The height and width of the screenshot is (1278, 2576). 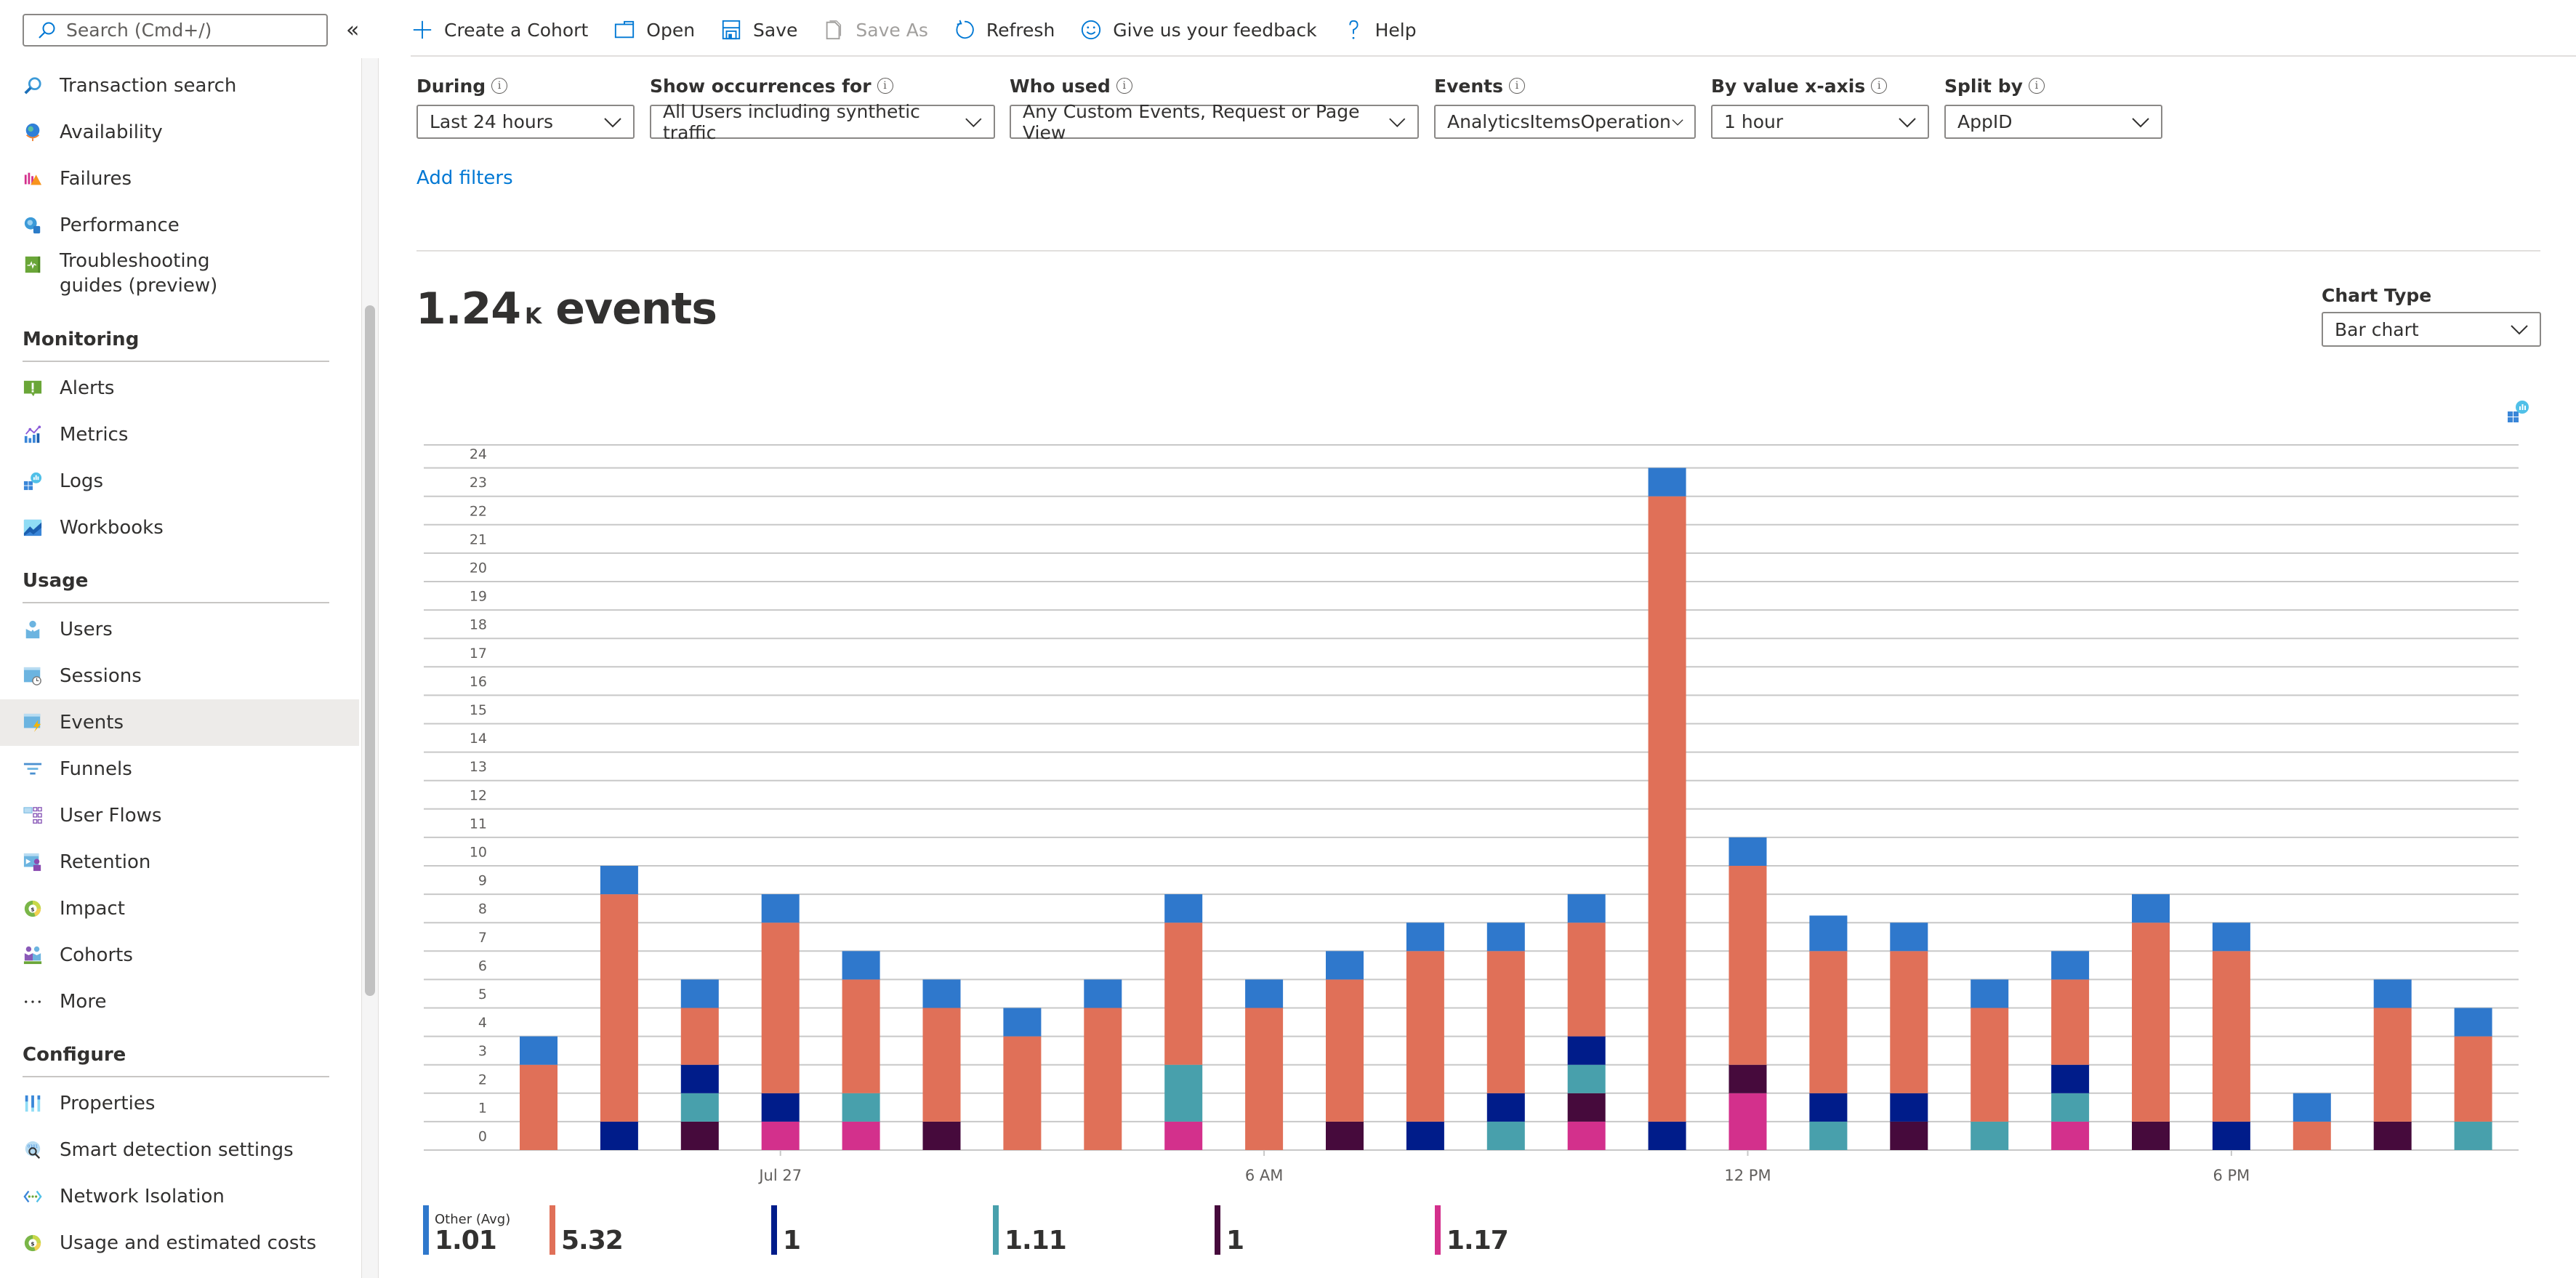 I want to click on sidebar-item-transaction-search: Transaction search, so click(x=179, y=86).